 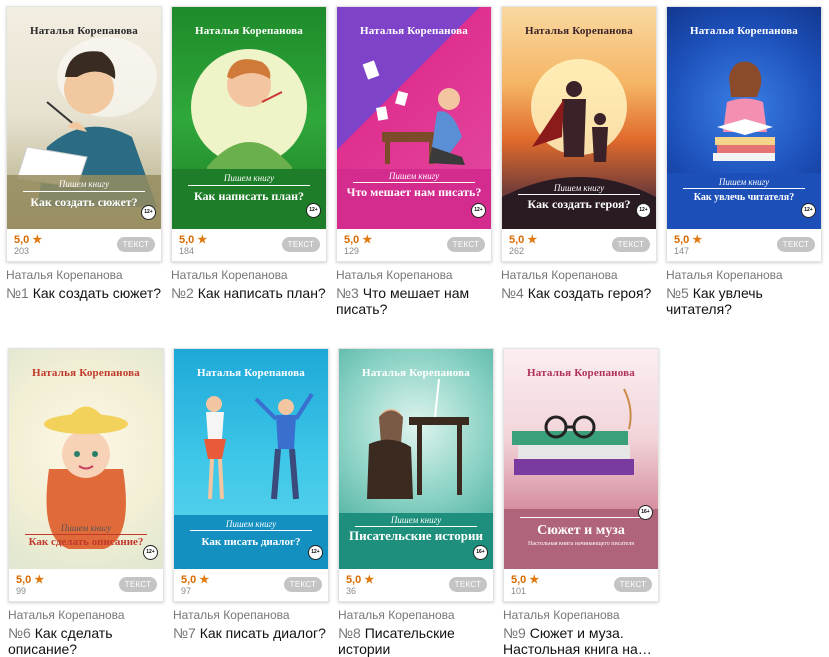 What do you see at coordinates (21, 591) in the screenshot?
I see `rating-count: 99` at bounding box center [21, 591].